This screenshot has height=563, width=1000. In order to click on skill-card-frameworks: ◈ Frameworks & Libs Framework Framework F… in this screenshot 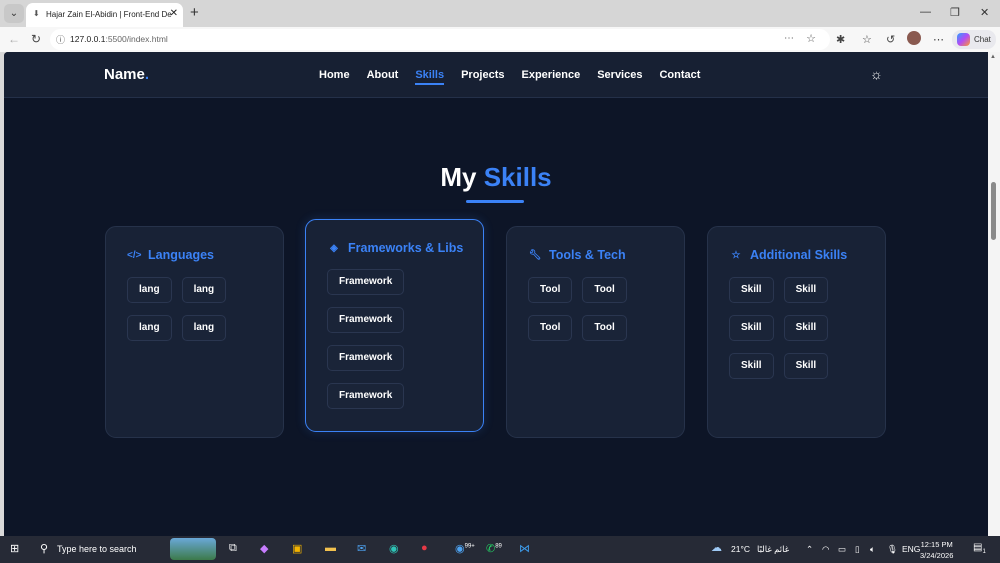, I will do `click(394, 325)`.